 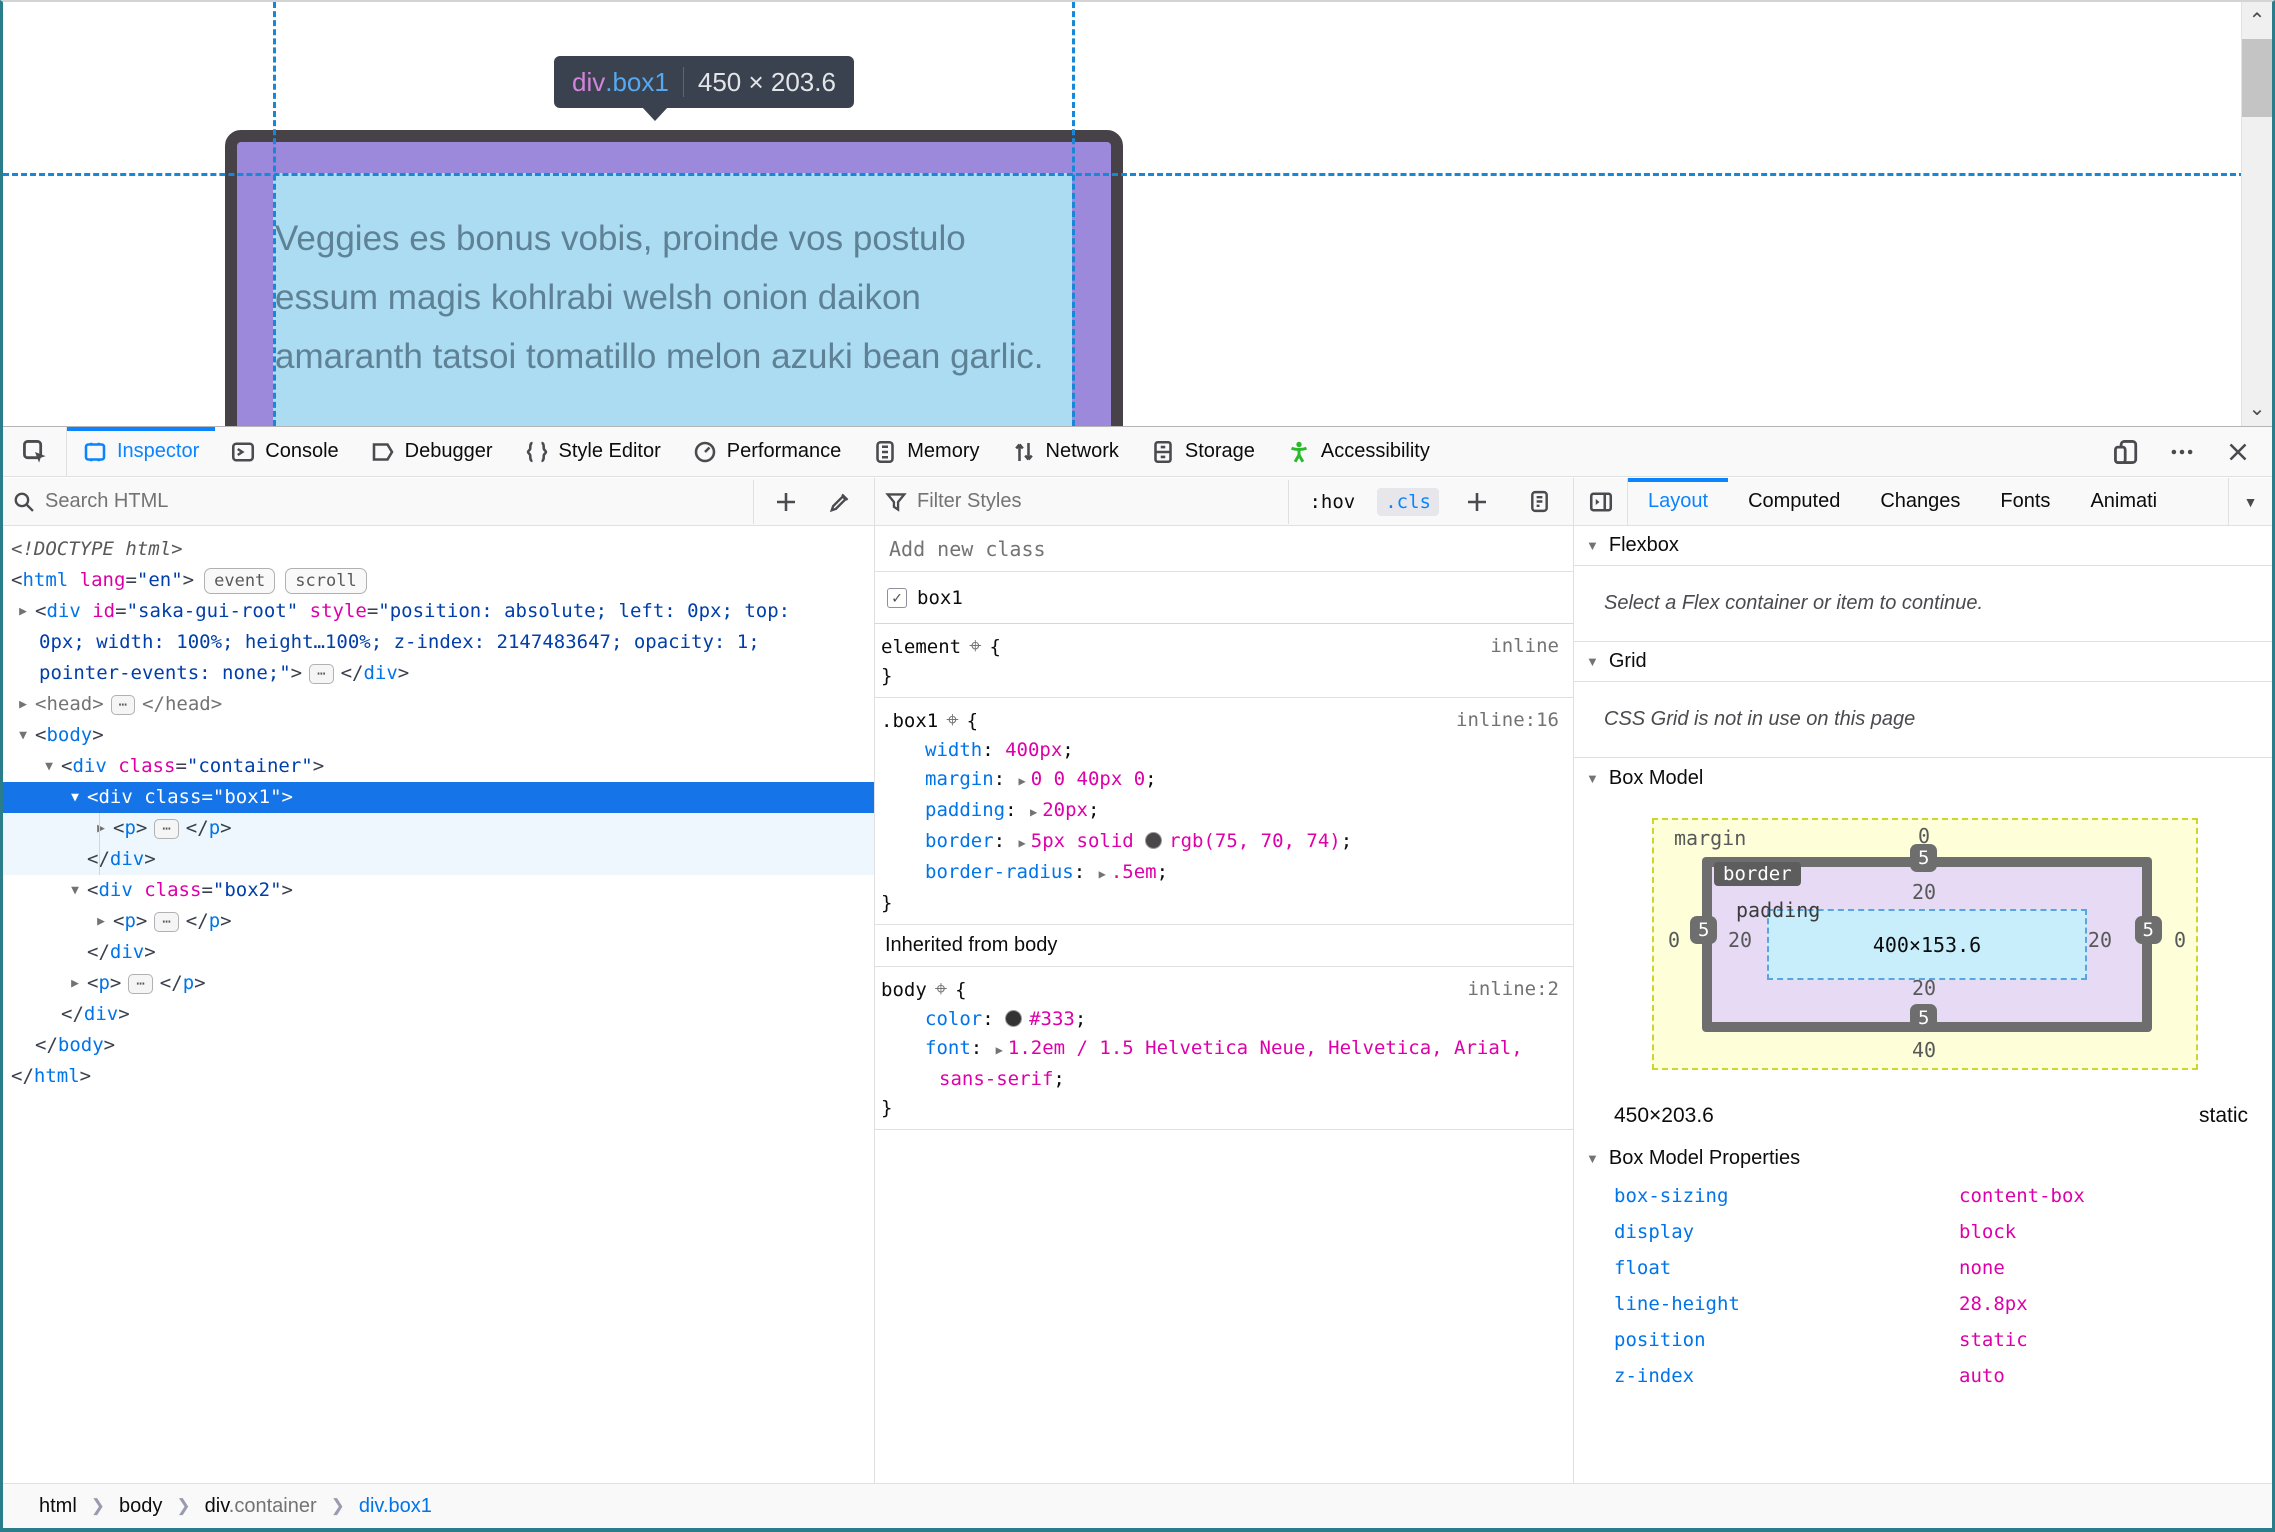 I want to click on tab-inspector: Inspector, so click(x=141, y=451).